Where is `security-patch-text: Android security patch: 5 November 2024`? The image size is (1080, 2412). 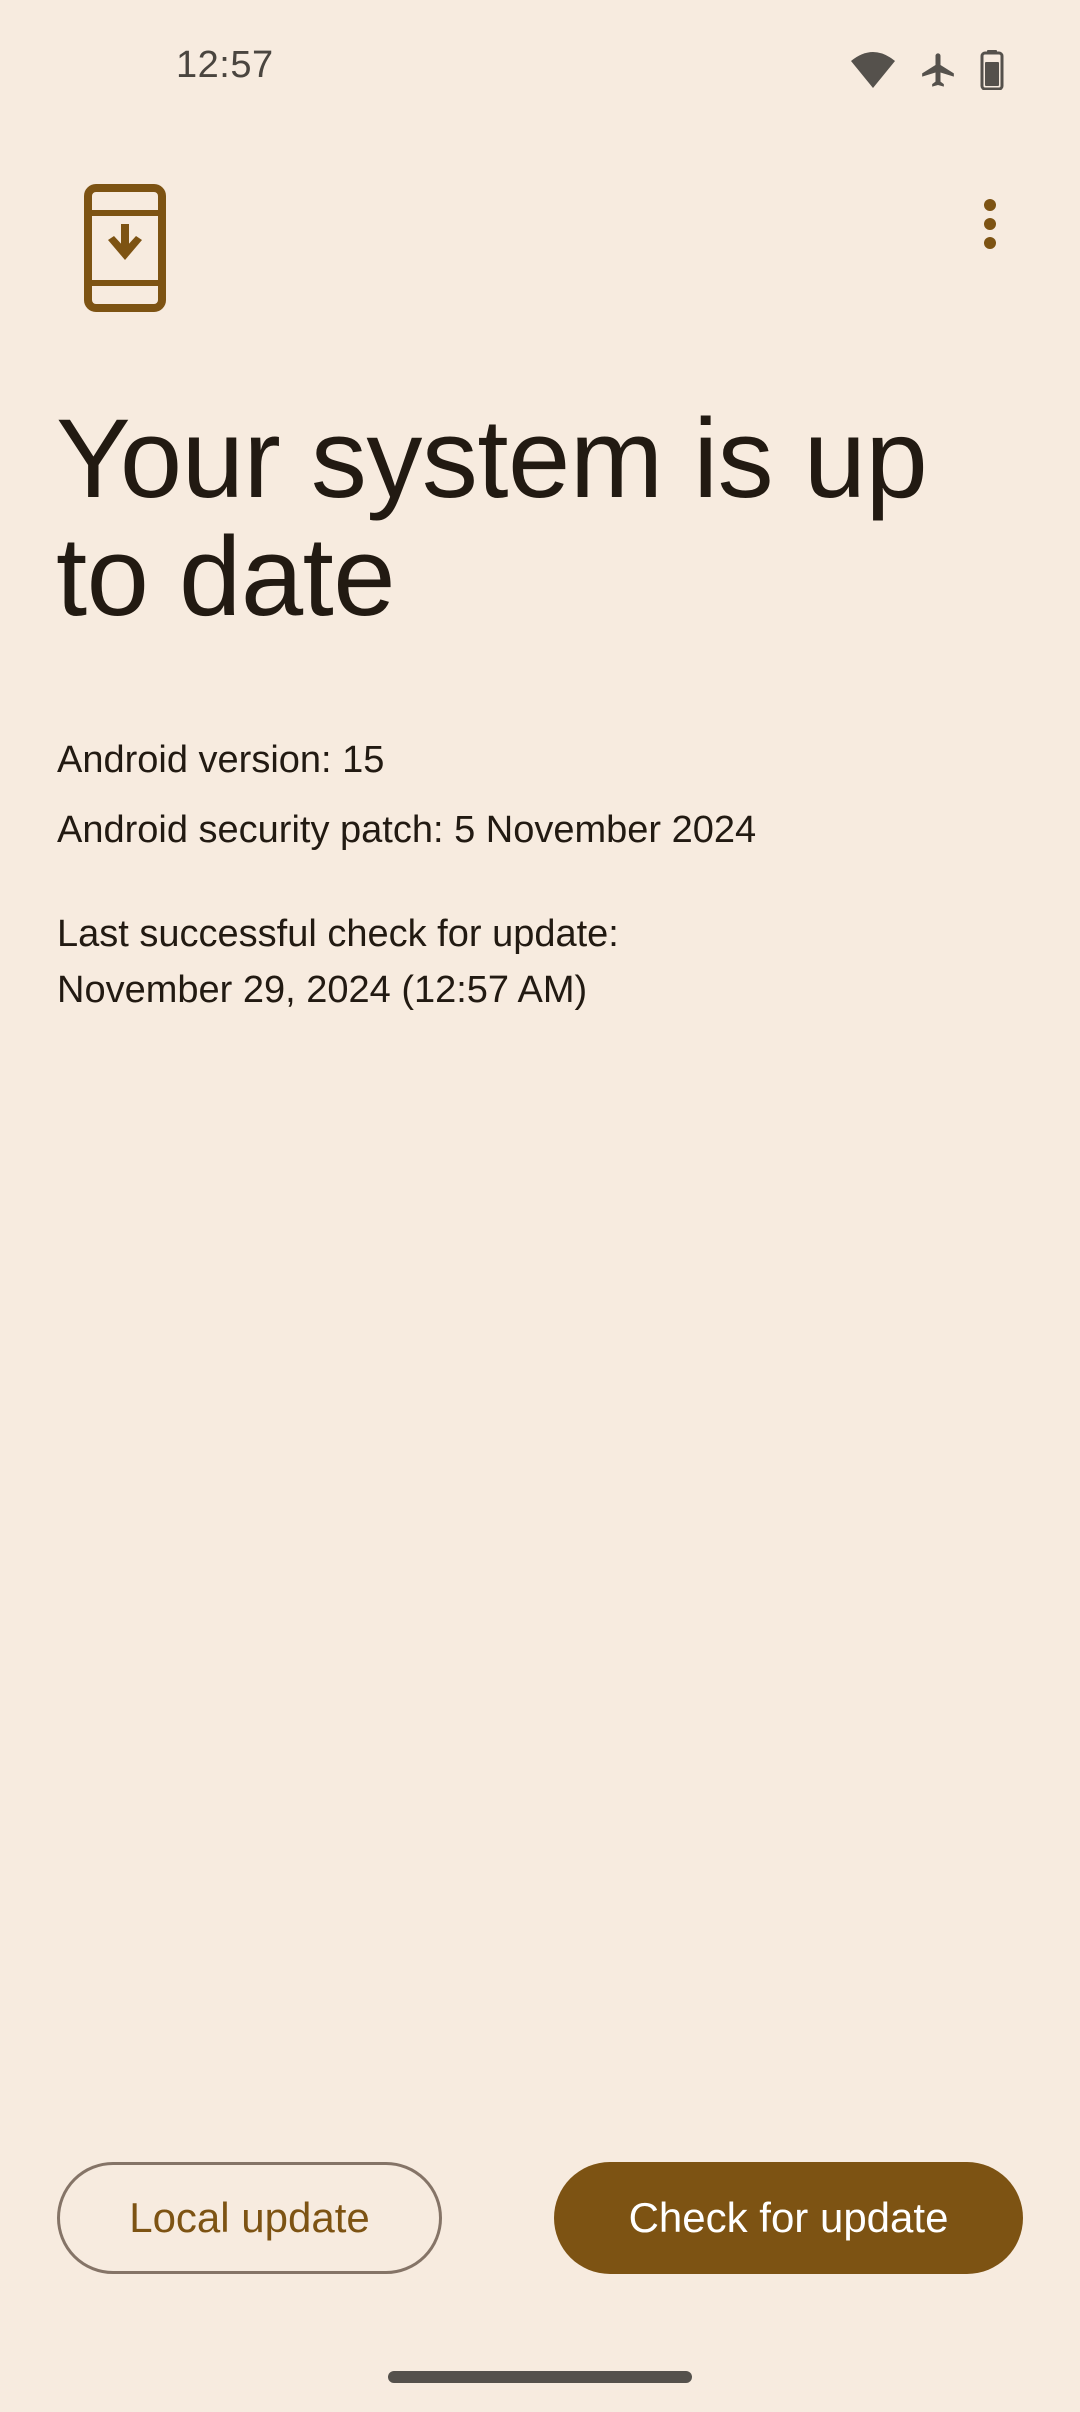 security-patch-text: Android security patch: 5 November 2024 is located at coordinates (407, 830).